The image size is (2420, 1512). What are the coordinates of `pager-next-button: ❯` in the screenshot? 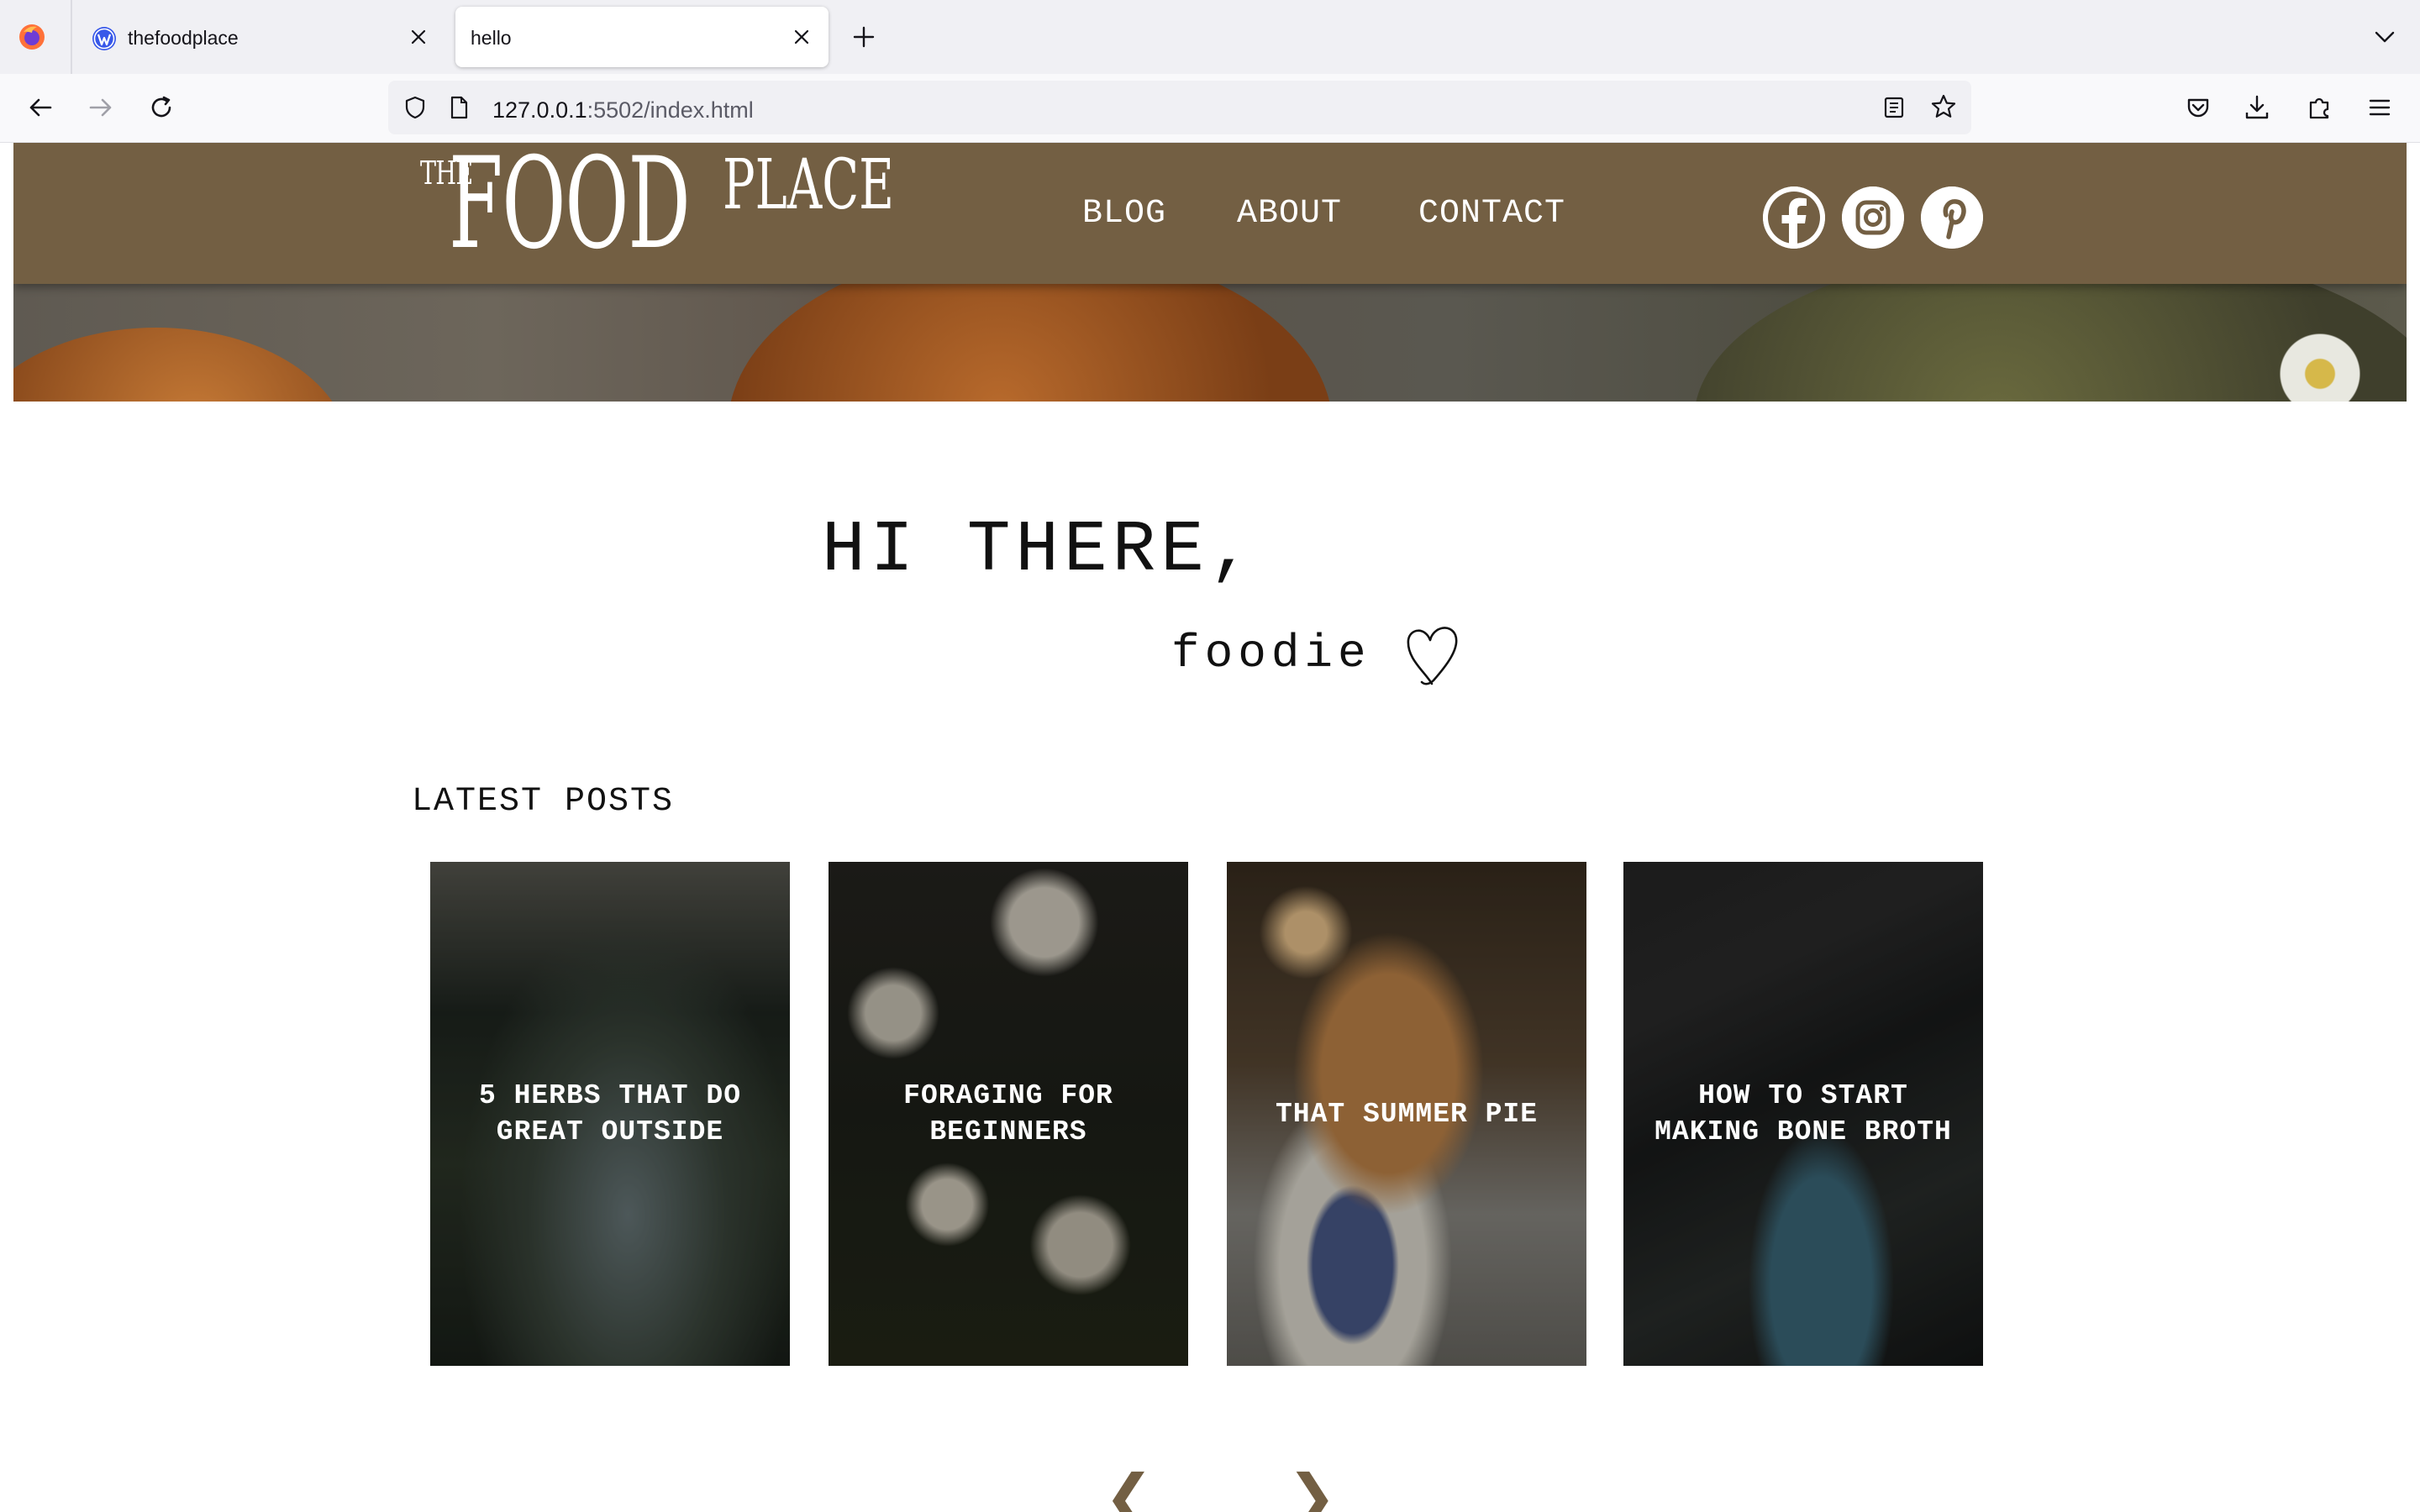 It's located at (1312, 1489).